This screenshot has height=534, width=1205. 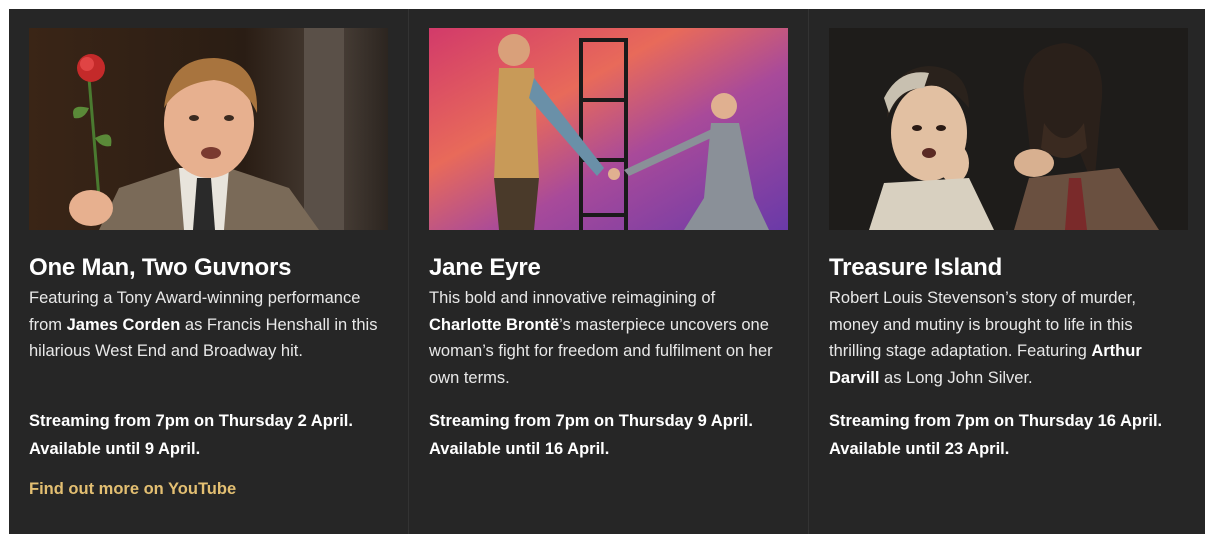 What do you see at coordinates (1008, 129) in the screenshot?
I see `show-image-treasure-island` at bounding box center [1008, 129].